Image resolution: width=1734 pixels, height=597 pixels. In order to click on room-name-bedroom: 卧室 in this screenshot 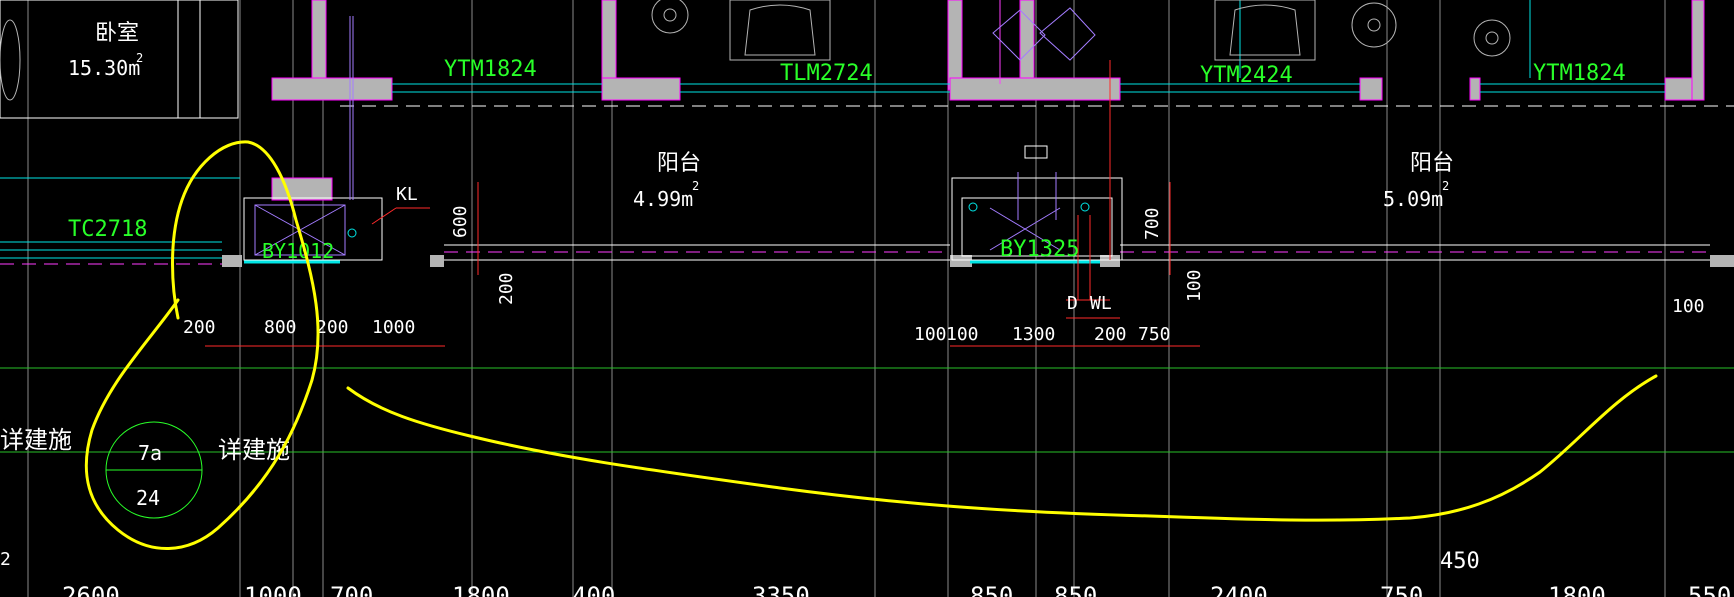, I will do `click(117, 33)`.